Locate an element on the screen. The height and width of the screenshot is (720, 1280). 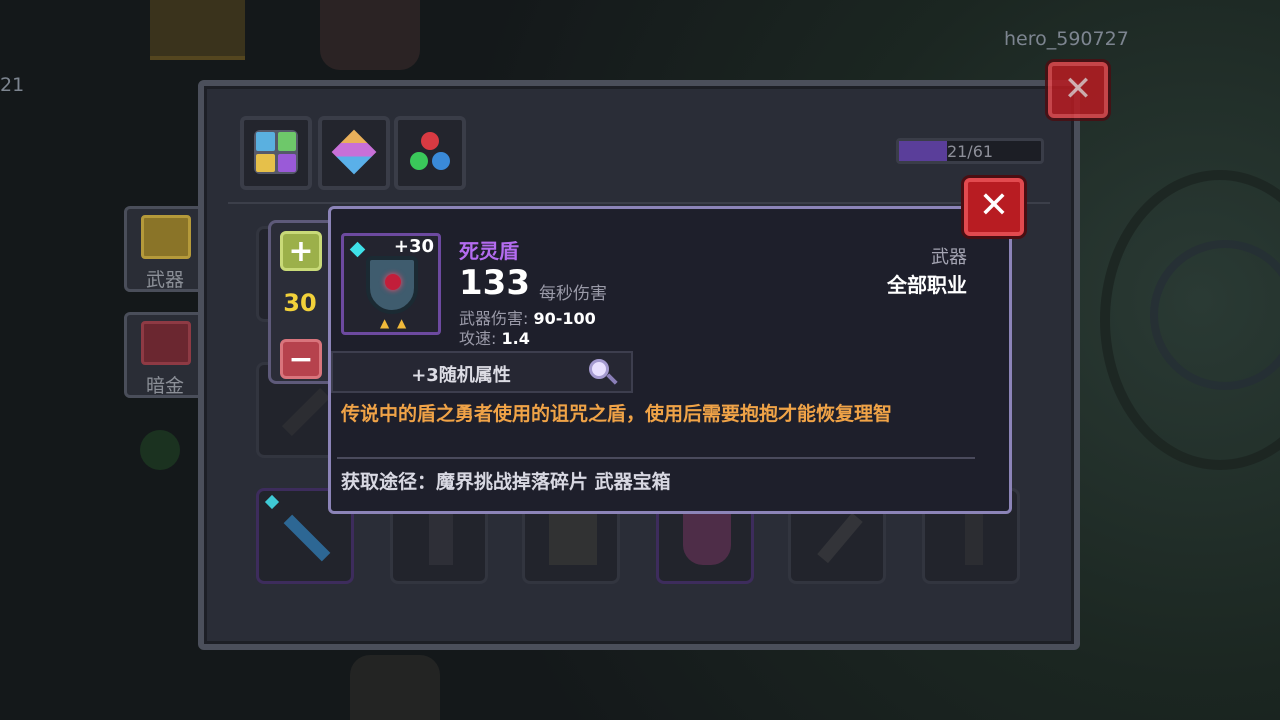
prism-gem-icon is located at coordinates (354, 152).